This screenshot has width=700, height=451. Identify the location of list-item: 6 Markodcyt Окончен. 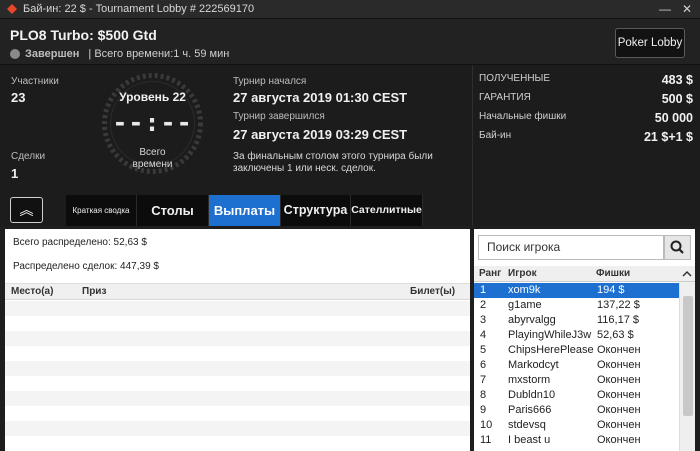
(576, 365).